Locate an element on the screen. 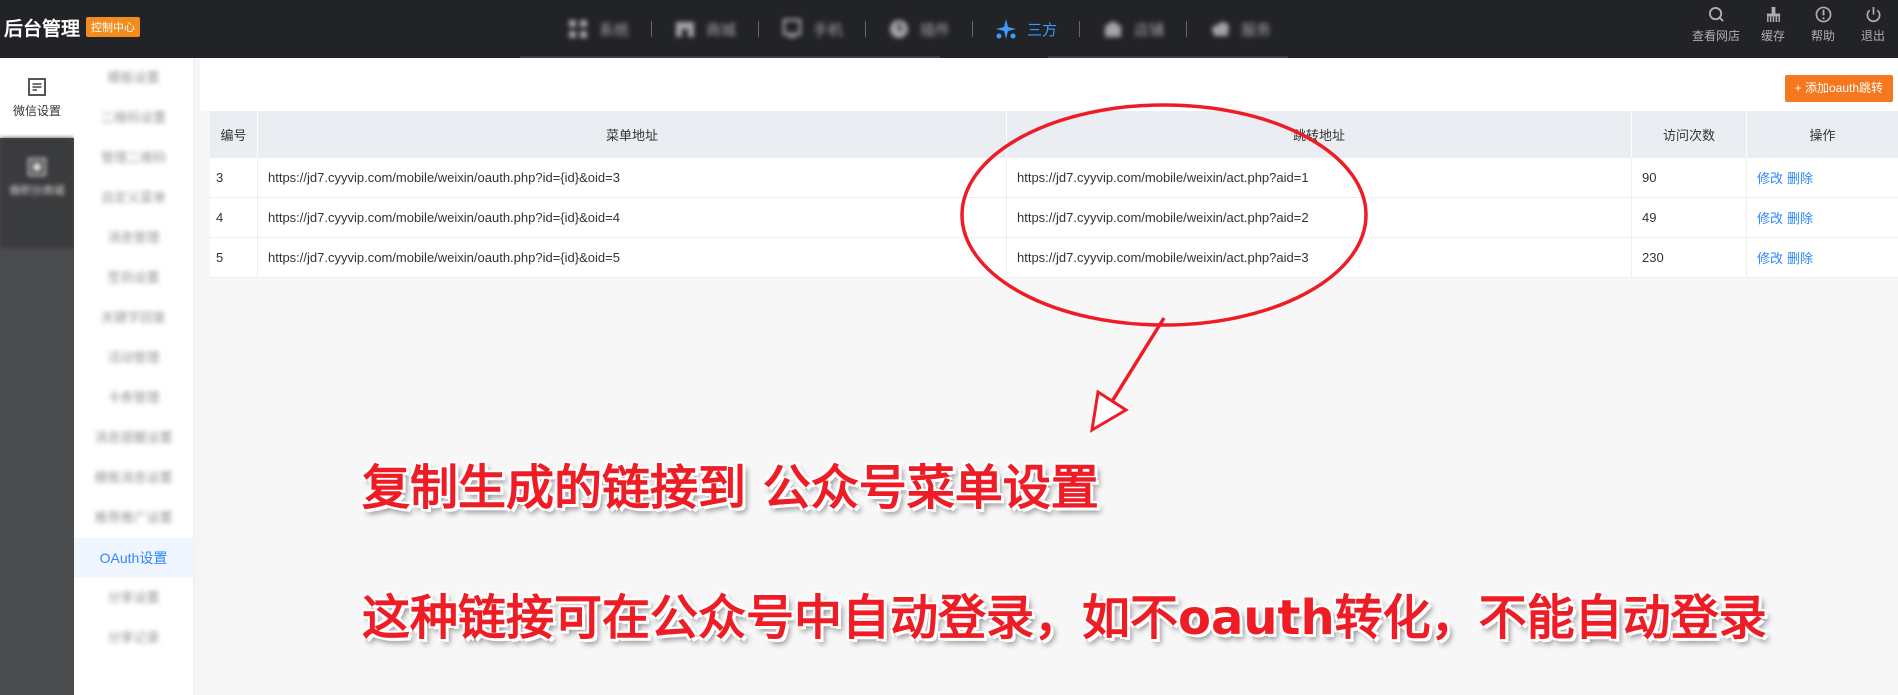  power-icon is located at coordinates (1873, 14).